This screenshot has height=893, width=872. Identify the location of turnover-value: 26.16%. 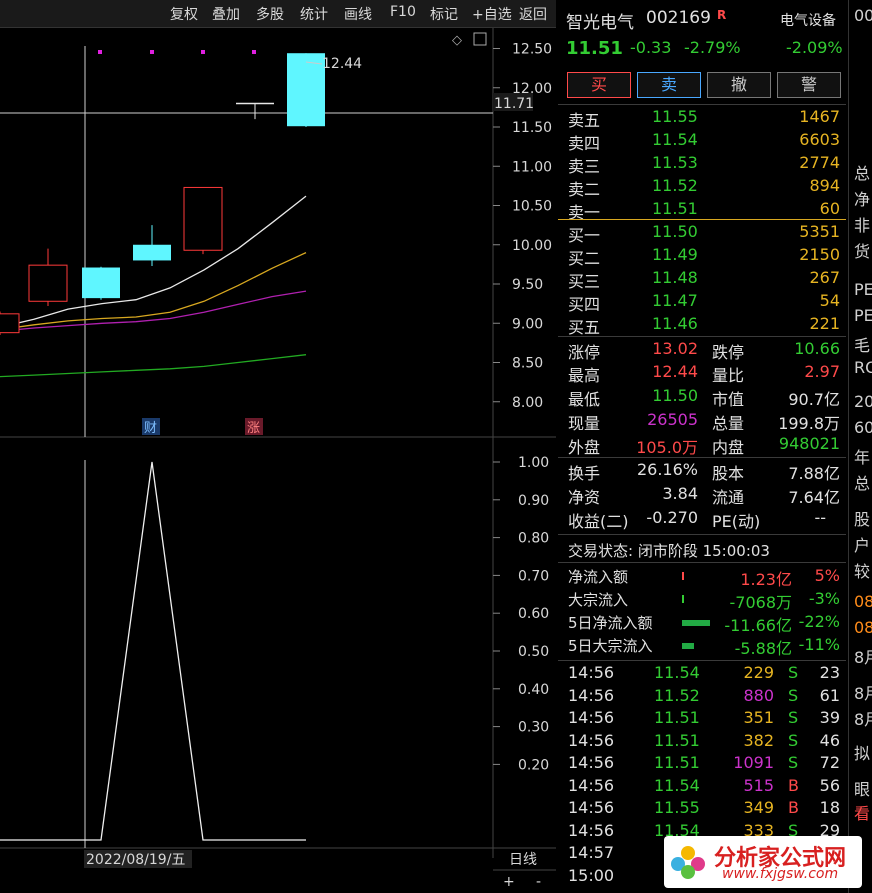
(667, 469).